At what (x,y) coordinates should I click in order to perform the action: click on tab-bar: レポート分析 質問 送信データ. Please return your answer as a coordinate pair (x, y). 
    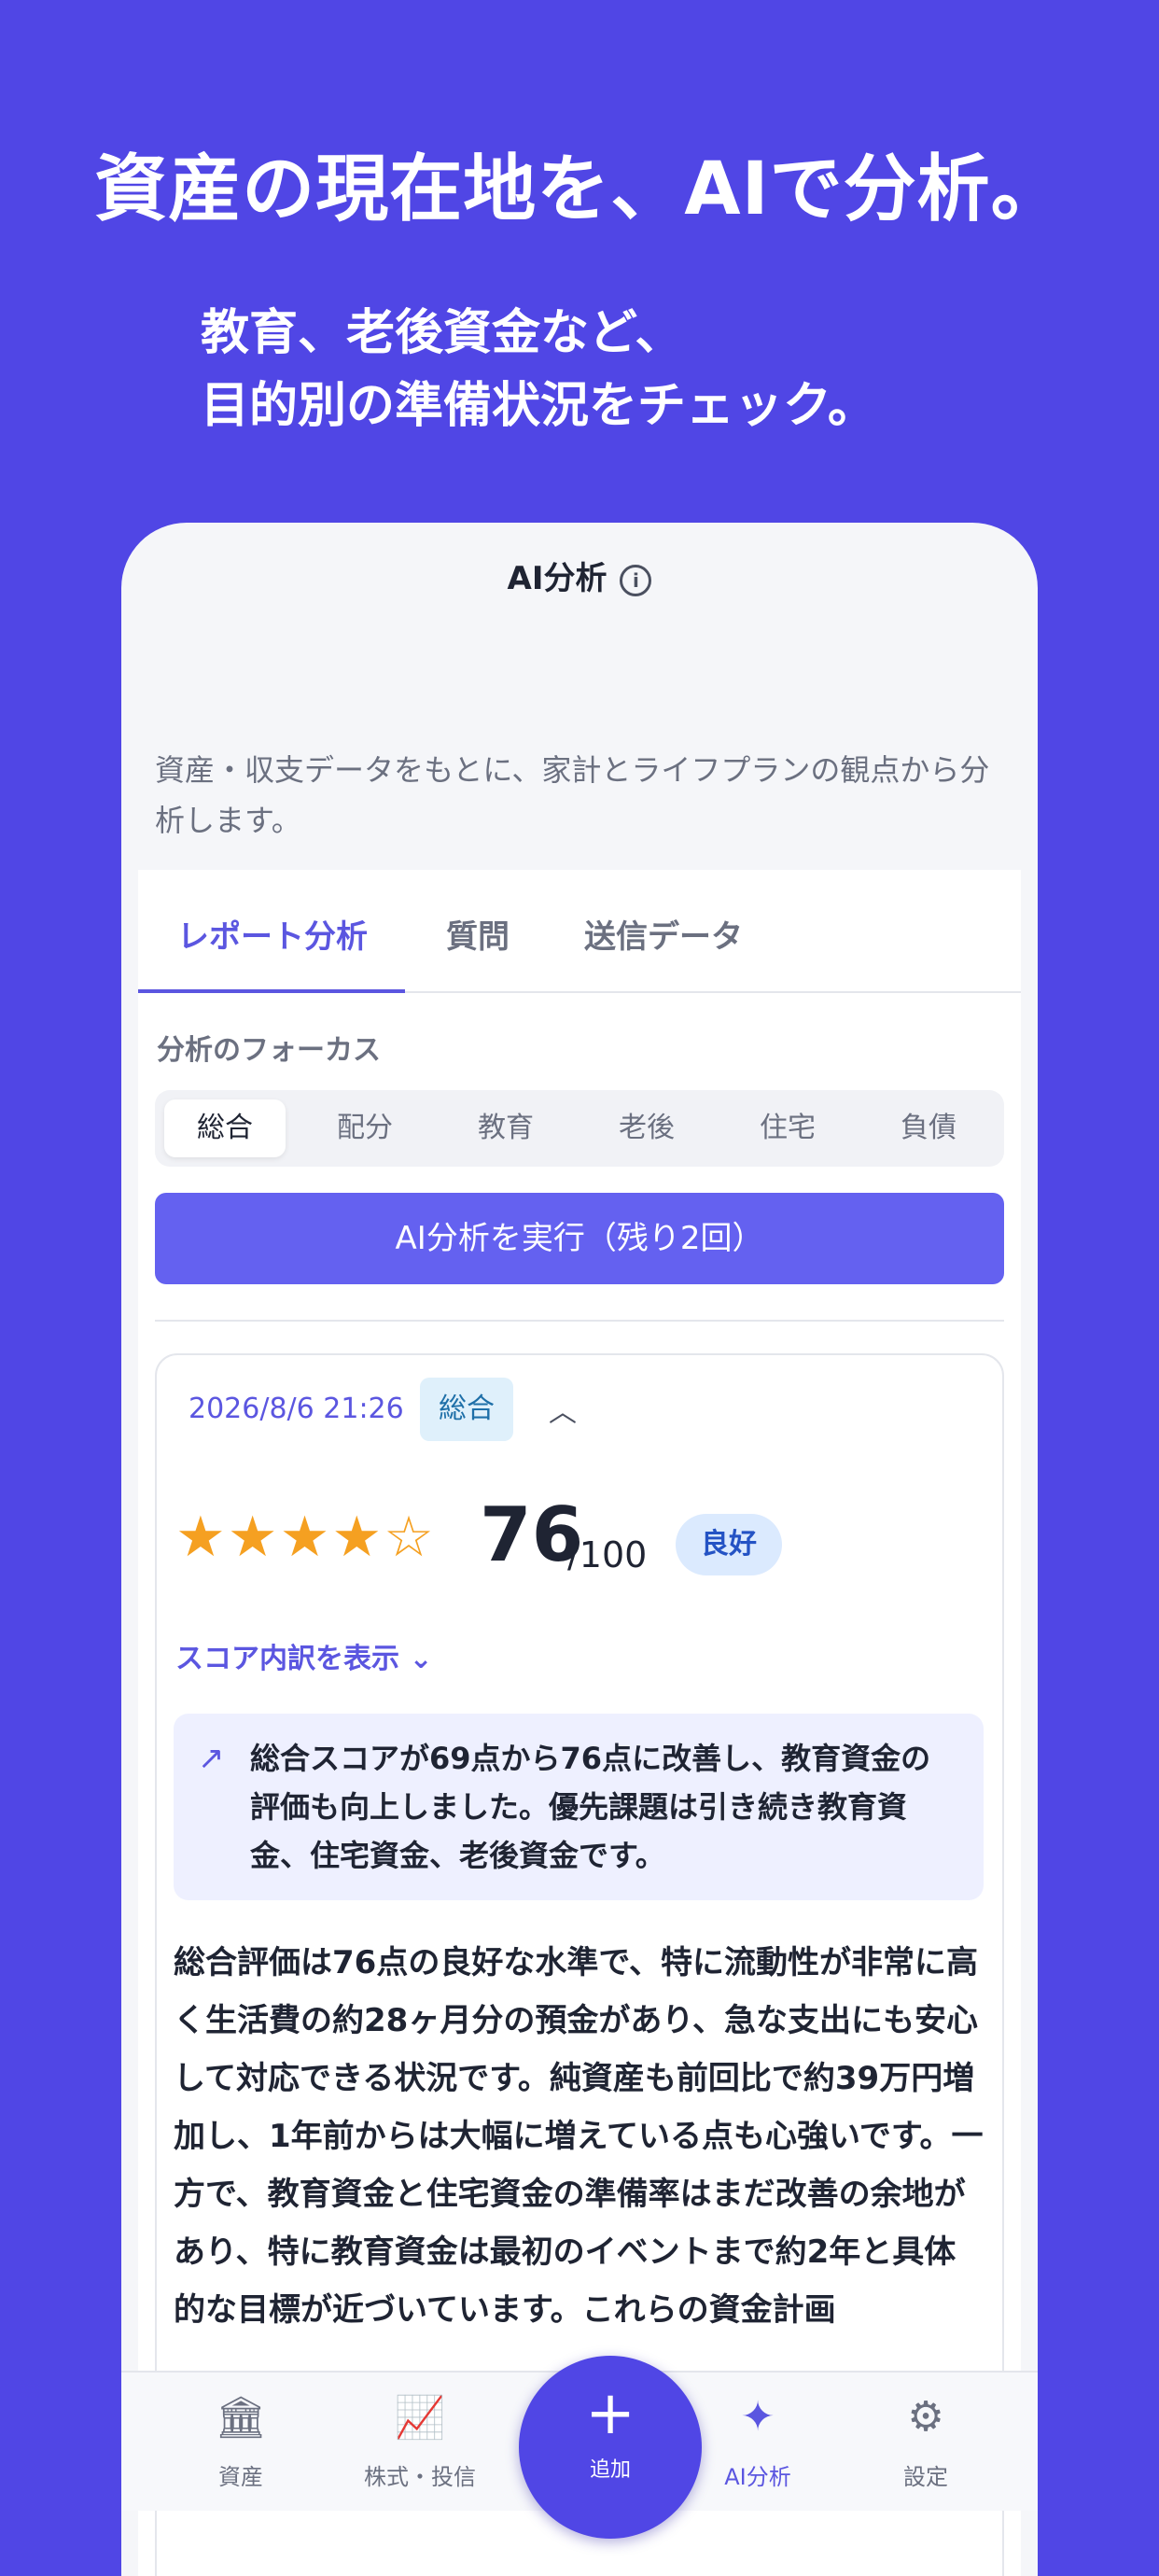
    Looking at the image, I should click on (579, 931).